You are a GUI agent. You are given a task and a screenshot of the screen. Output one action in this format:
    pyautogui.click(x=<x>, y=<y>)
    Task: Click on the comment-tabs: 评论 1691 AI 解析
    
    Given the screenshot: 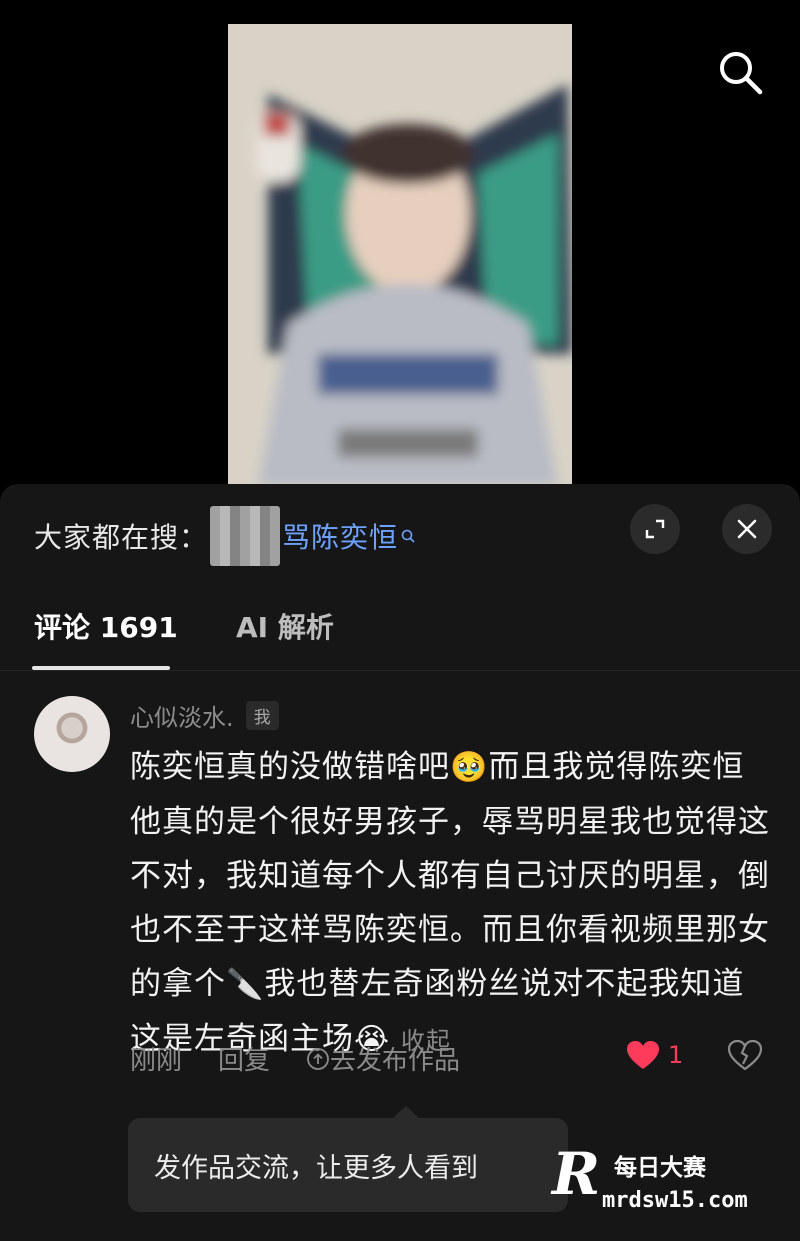 What is the action you would take?
    pyautogui.click(x=400, y=632)
    